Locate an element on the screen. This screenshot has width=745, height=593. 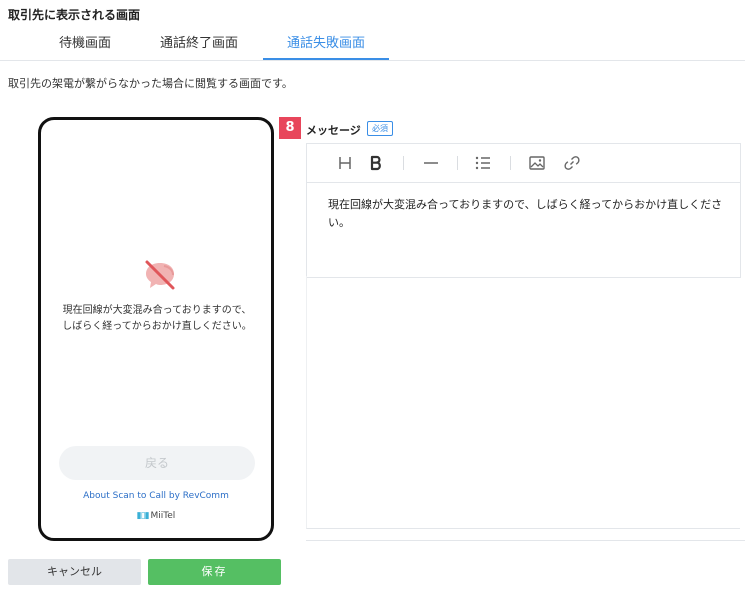
section-title: 取引先に表示される画面 is located at coordinates (74, 15).